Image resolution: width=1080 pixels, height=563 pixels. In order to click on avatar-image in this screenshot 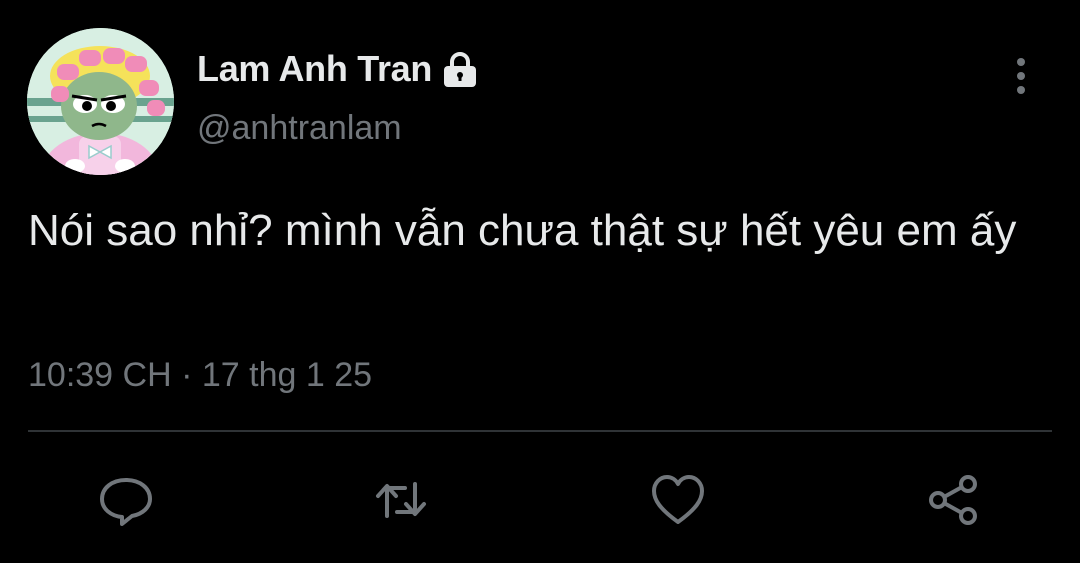, I will do `click(100, 101)`.